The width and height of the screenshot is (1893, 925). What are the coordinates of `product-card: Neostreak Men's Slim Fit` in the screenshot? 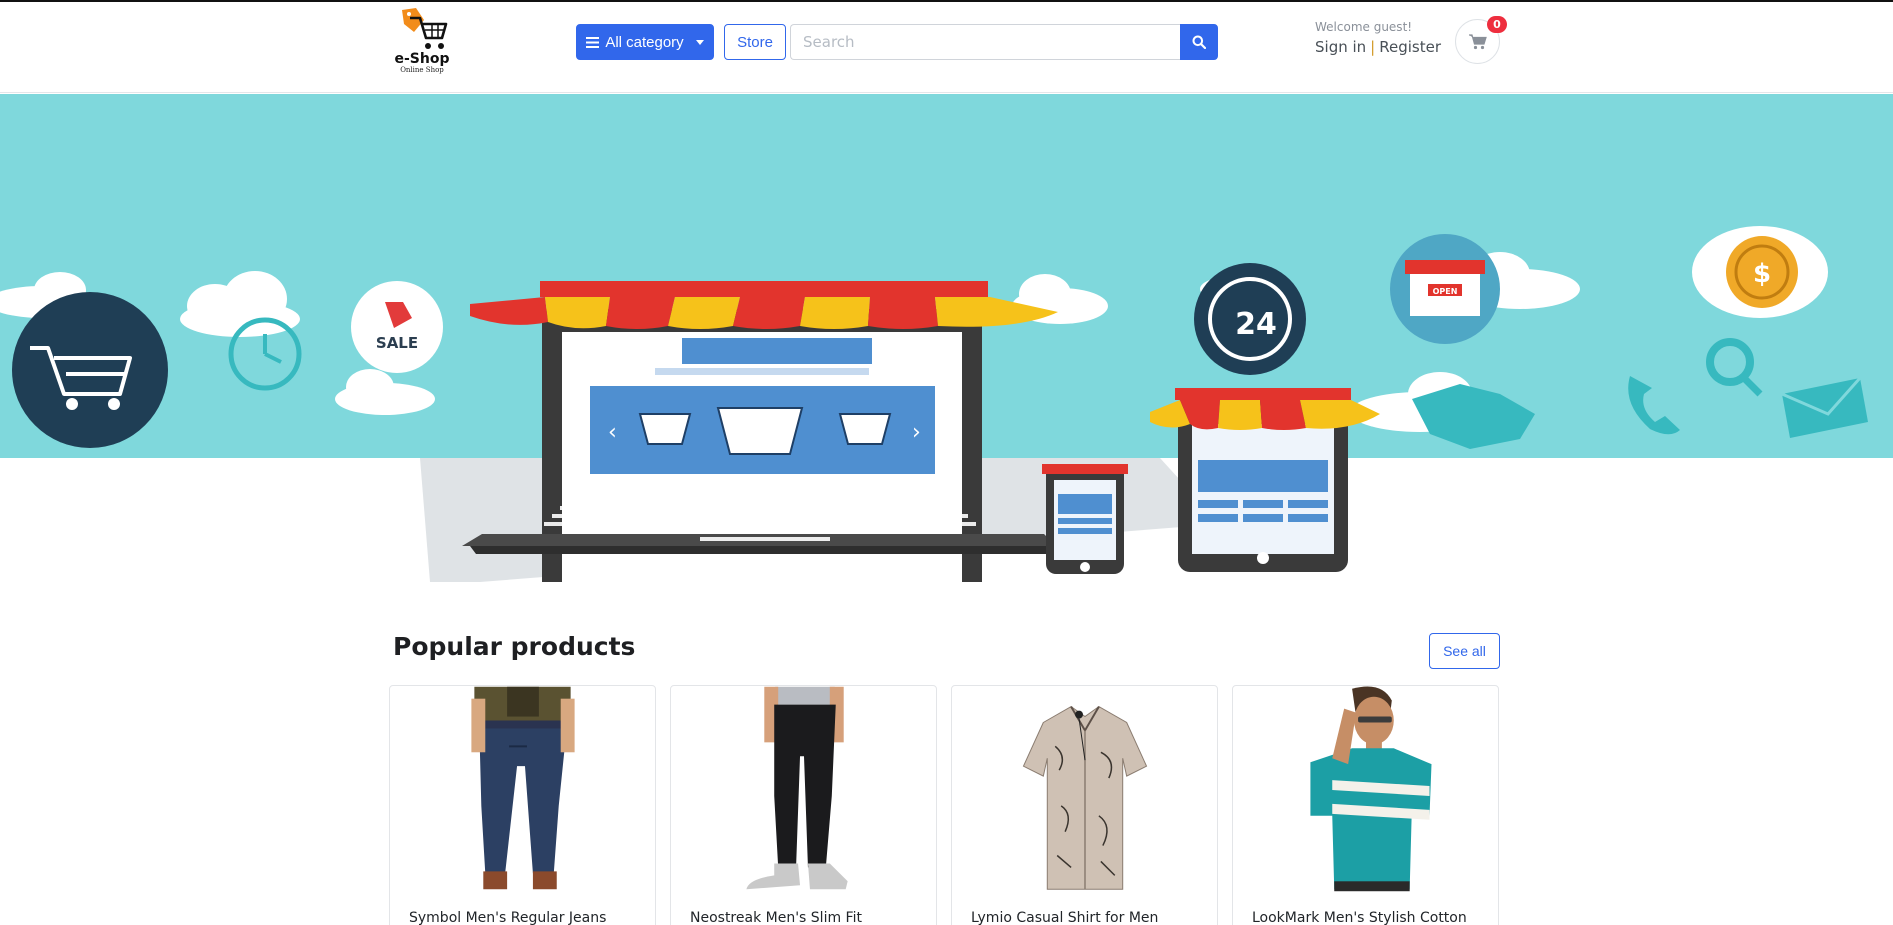 It's located at (803, 805).